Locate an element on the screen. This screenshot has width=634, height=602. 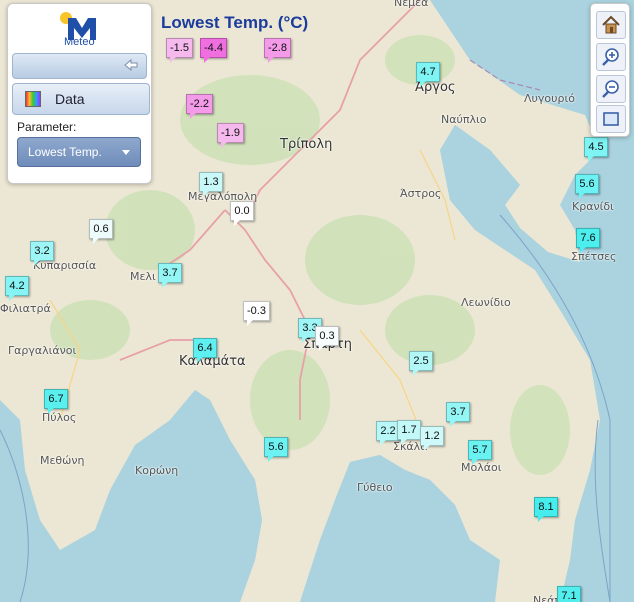
station-marker: 5.7 is located at coordinates (480, 452).